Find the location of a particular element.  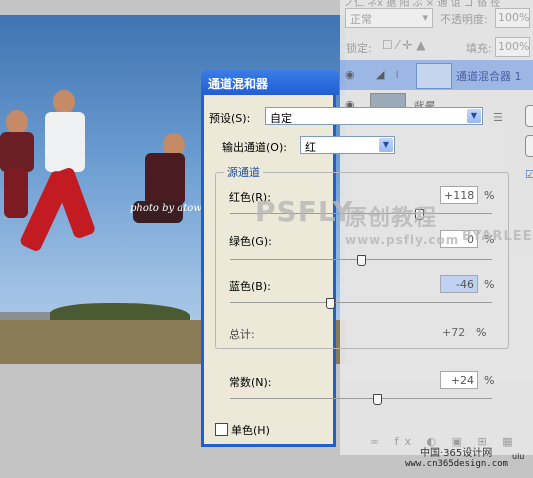

lock-label: 锁定: is located at coordinates (359, 48).